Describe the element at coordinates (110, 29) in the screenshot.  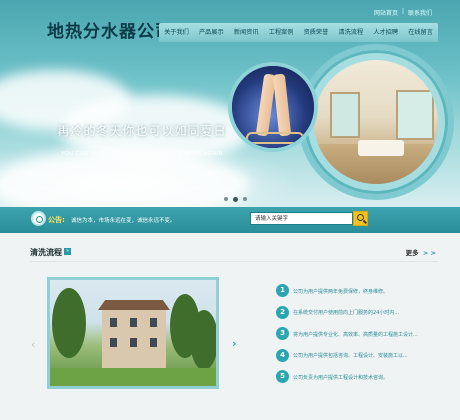
I see `site-logo: 地热分水器公司` at that location.